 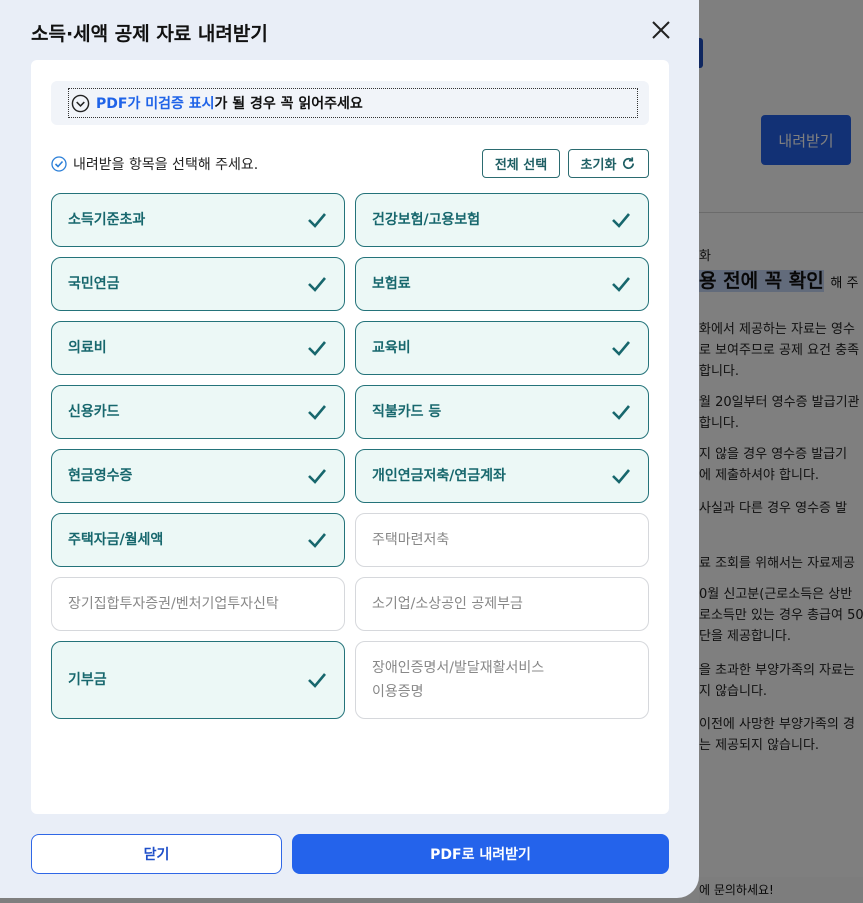 I want to click on checkbox-item: 주택자금/월세액, so click(x=198, y=540).